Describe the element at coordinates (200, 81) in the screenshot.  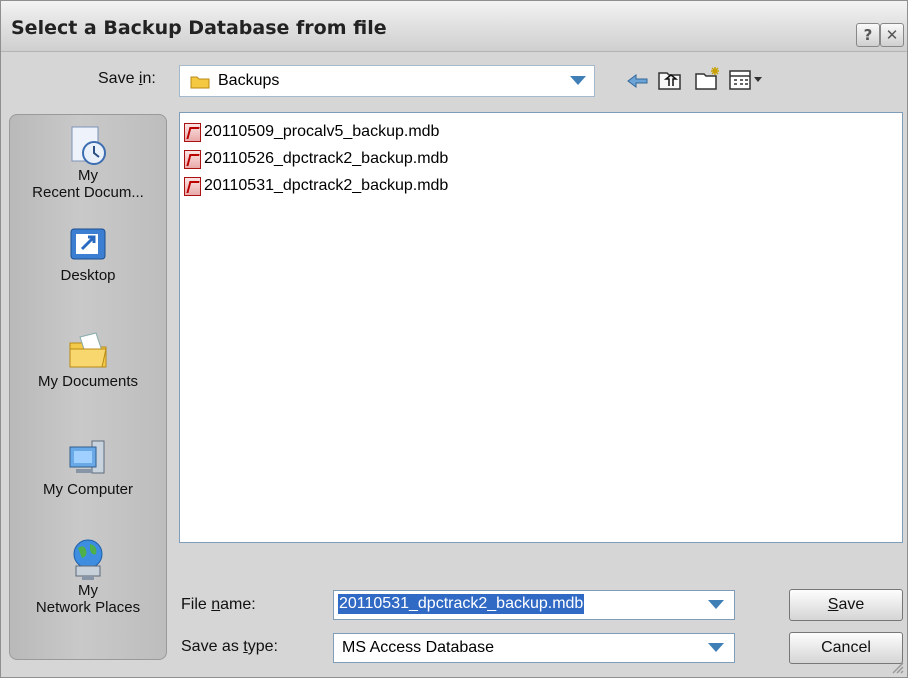
I see `folder-icon` at that location.